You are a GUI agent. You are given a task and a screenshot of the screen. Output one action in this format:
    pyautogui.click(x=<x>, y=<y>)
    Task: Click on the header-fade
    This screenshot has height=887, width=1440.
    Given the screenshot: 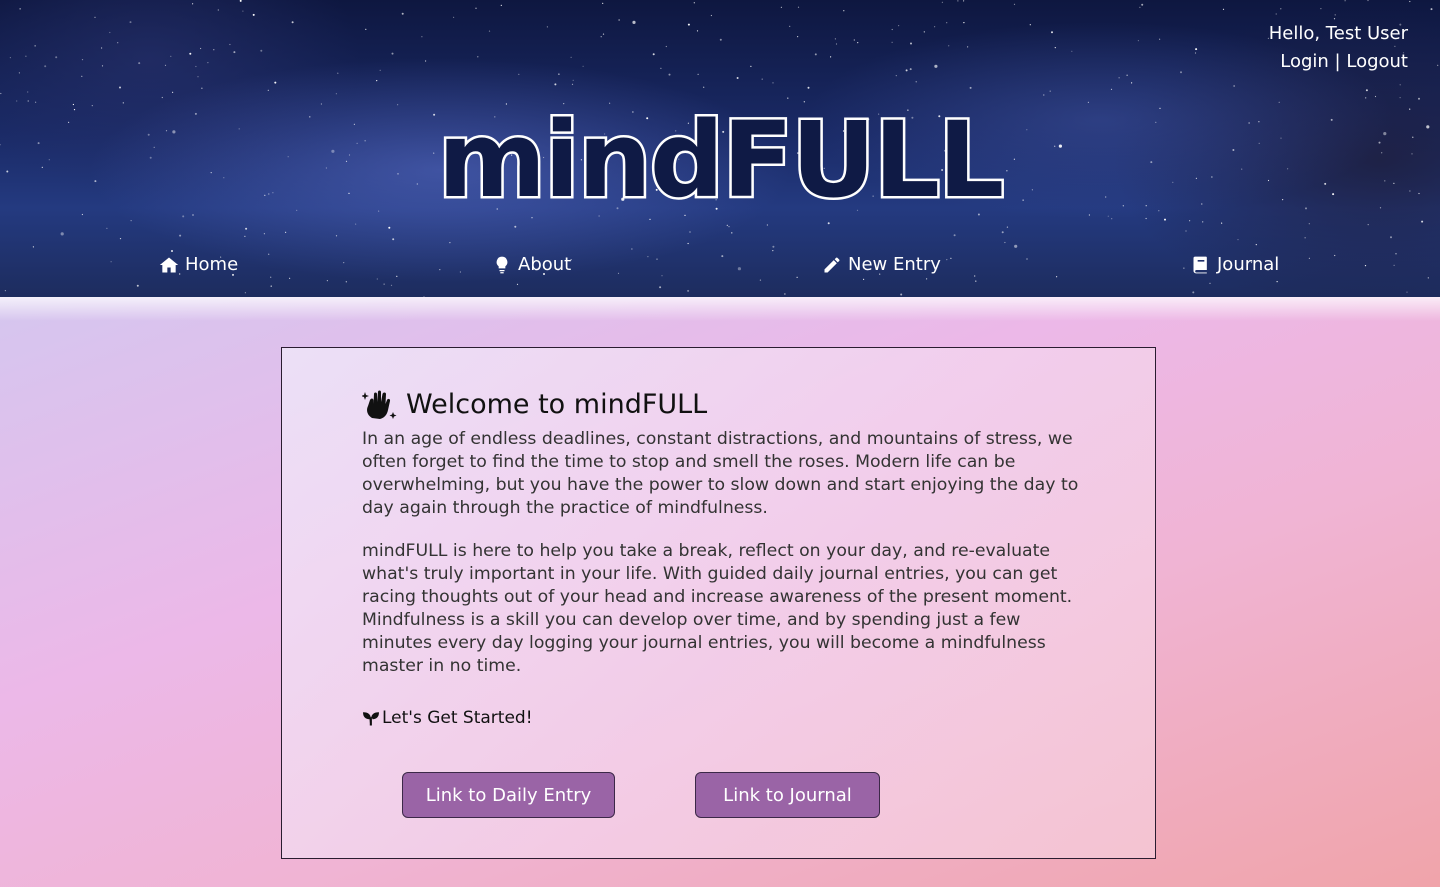 What is the action you would take?
    pyautogui.click(x=720, y=309)
    